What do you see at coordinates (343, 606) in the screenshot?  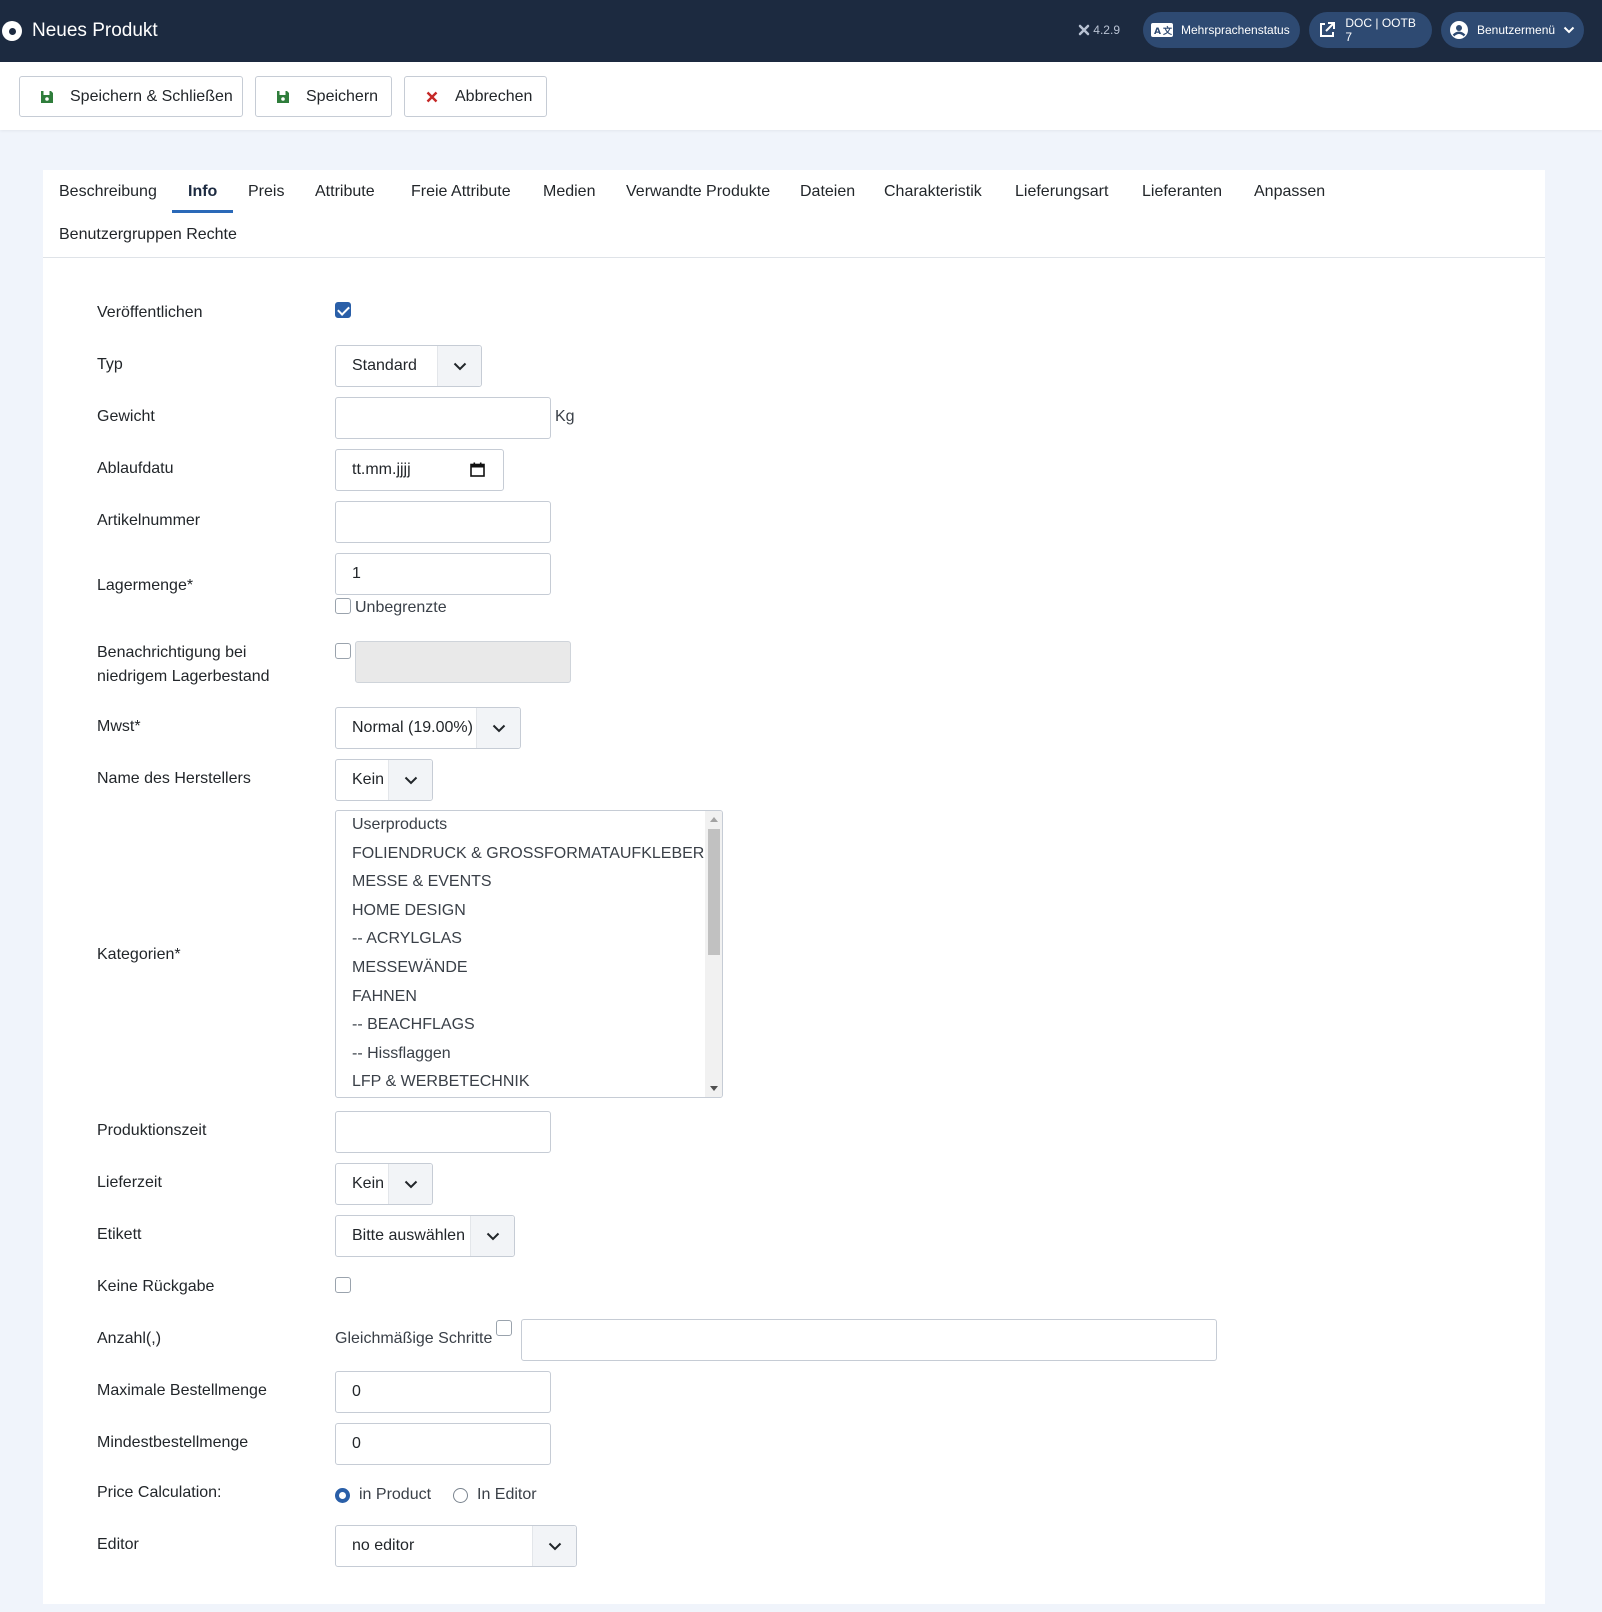 I see `unlimited-checkbox` at bounding box center [343, 606].